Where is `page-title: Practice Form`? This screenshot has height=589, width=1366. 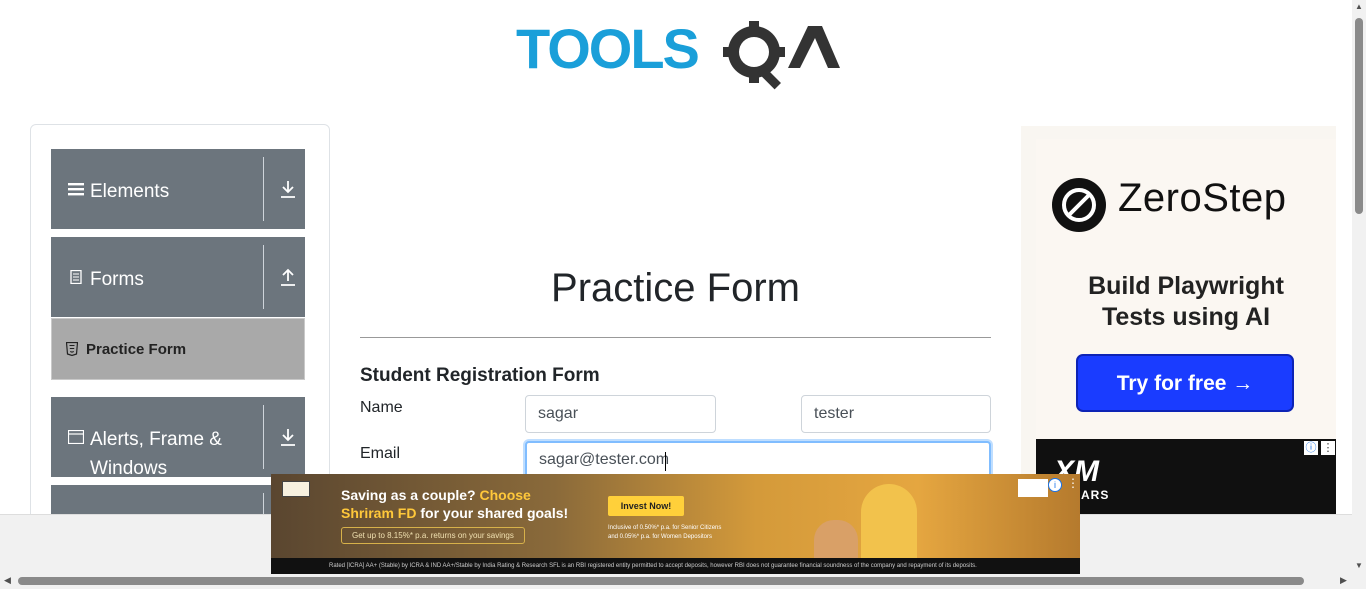 page-title: Practice Form is located at coordinates (675, 288).